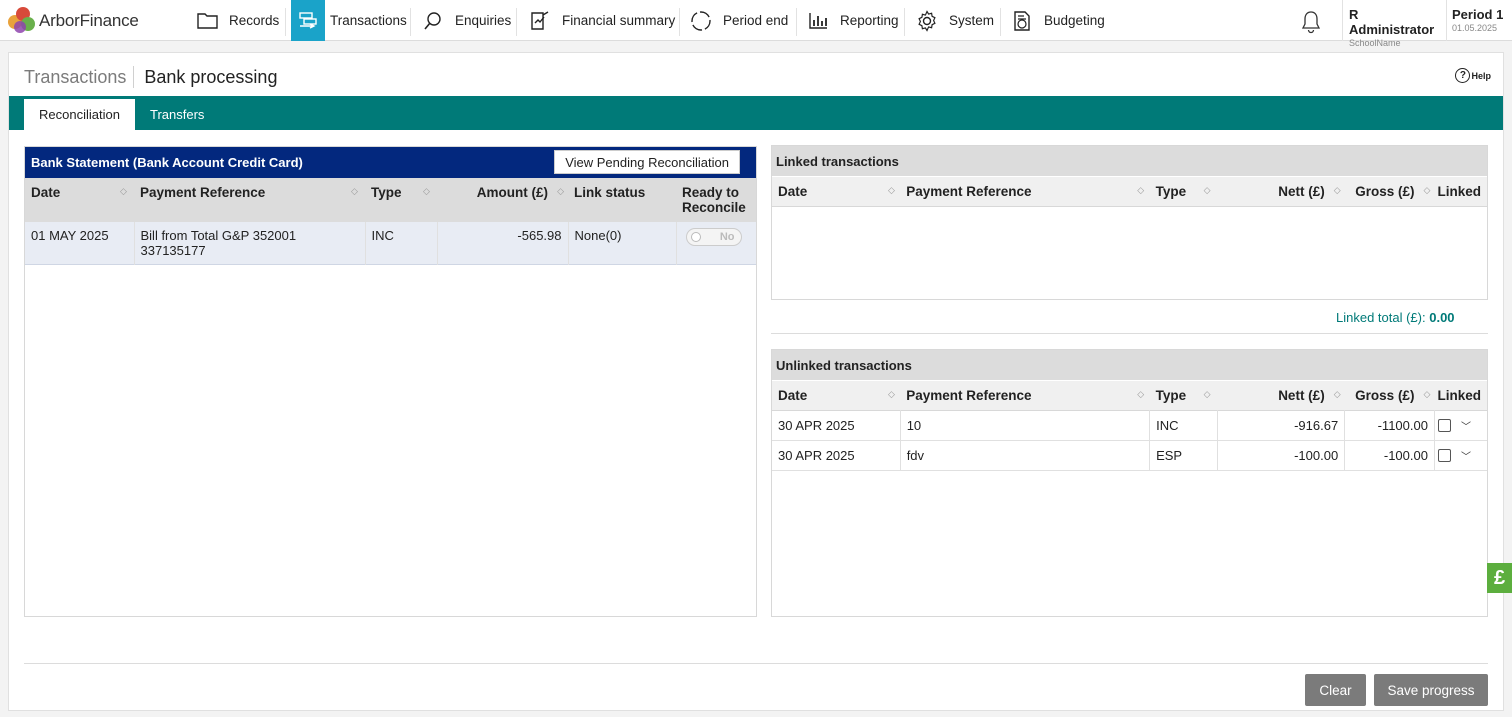  Describe the element at coordinates (972, 20) in the screenshot. I see `nav-system-label: System` at that location.